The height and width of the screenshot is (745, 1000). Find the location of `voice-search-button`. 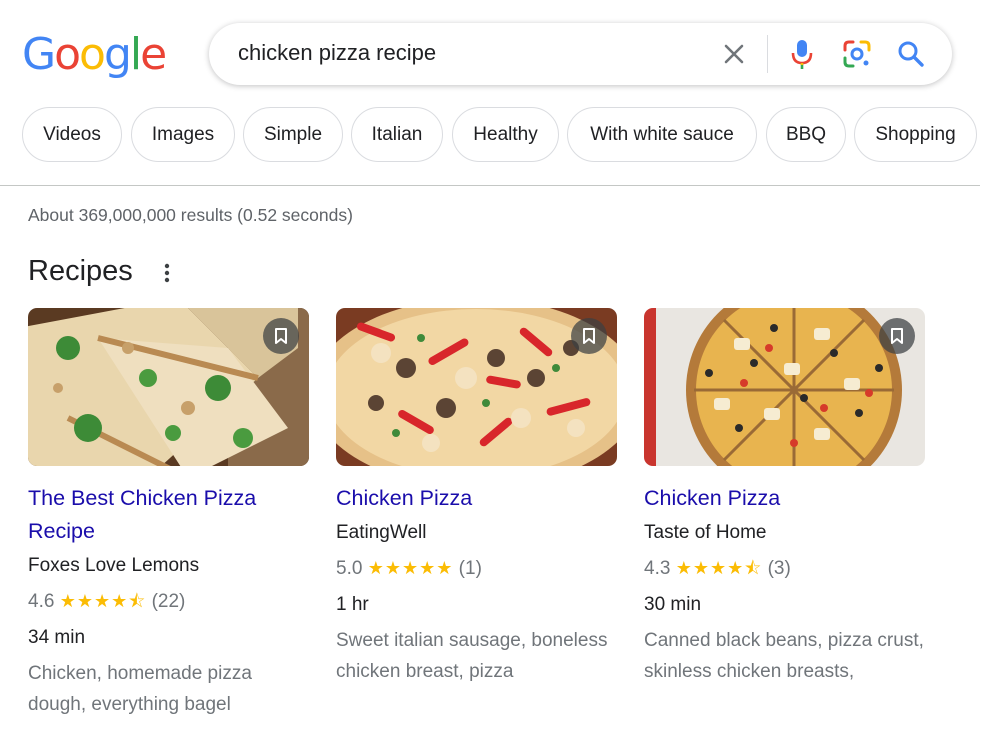

voice-search-button is located at coordinates (802, 54).